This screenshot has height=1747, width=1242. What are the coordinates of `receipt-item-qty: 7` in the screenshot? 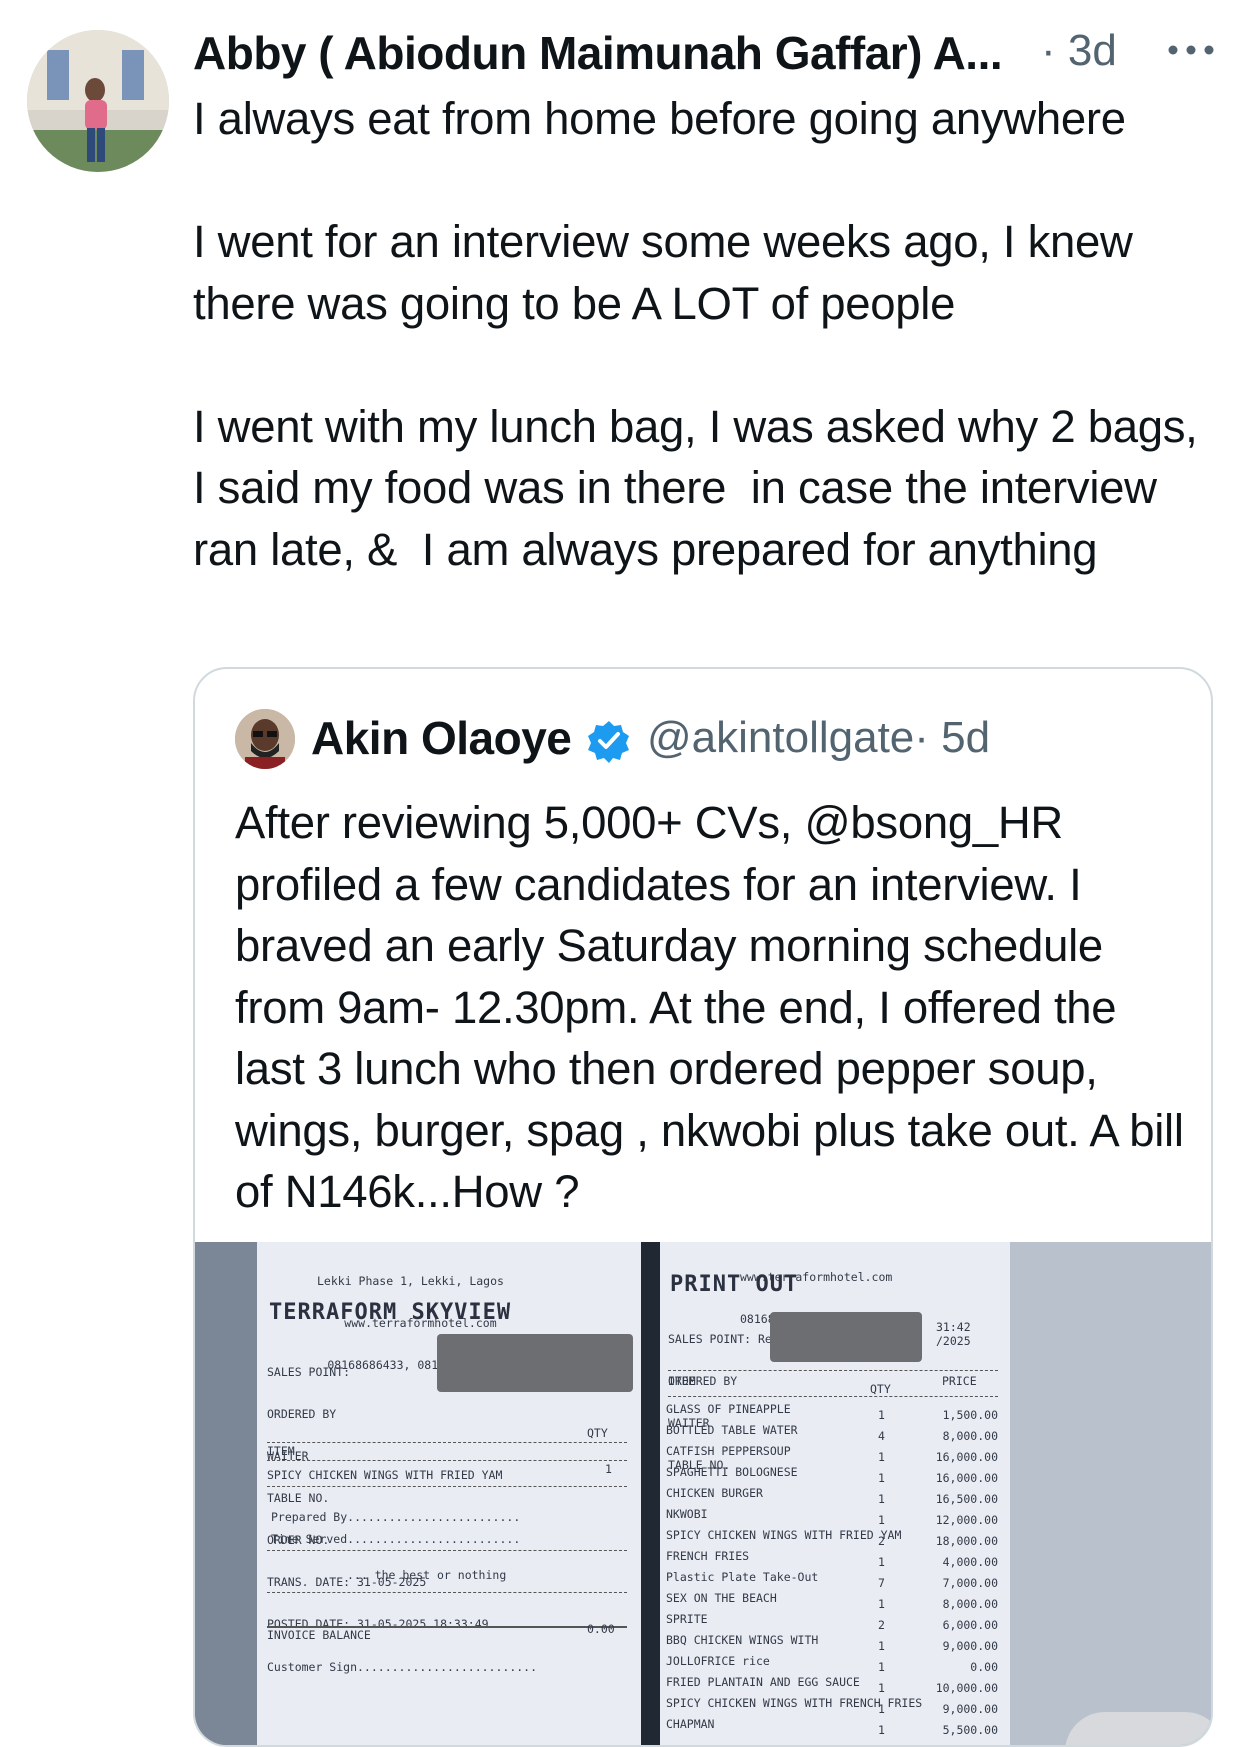 It's located at (881, 1583).